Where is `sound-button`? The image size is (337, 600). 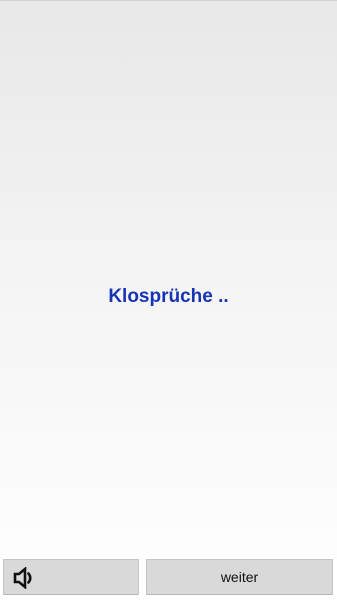
sound-button is located at coordinates (71, 577).